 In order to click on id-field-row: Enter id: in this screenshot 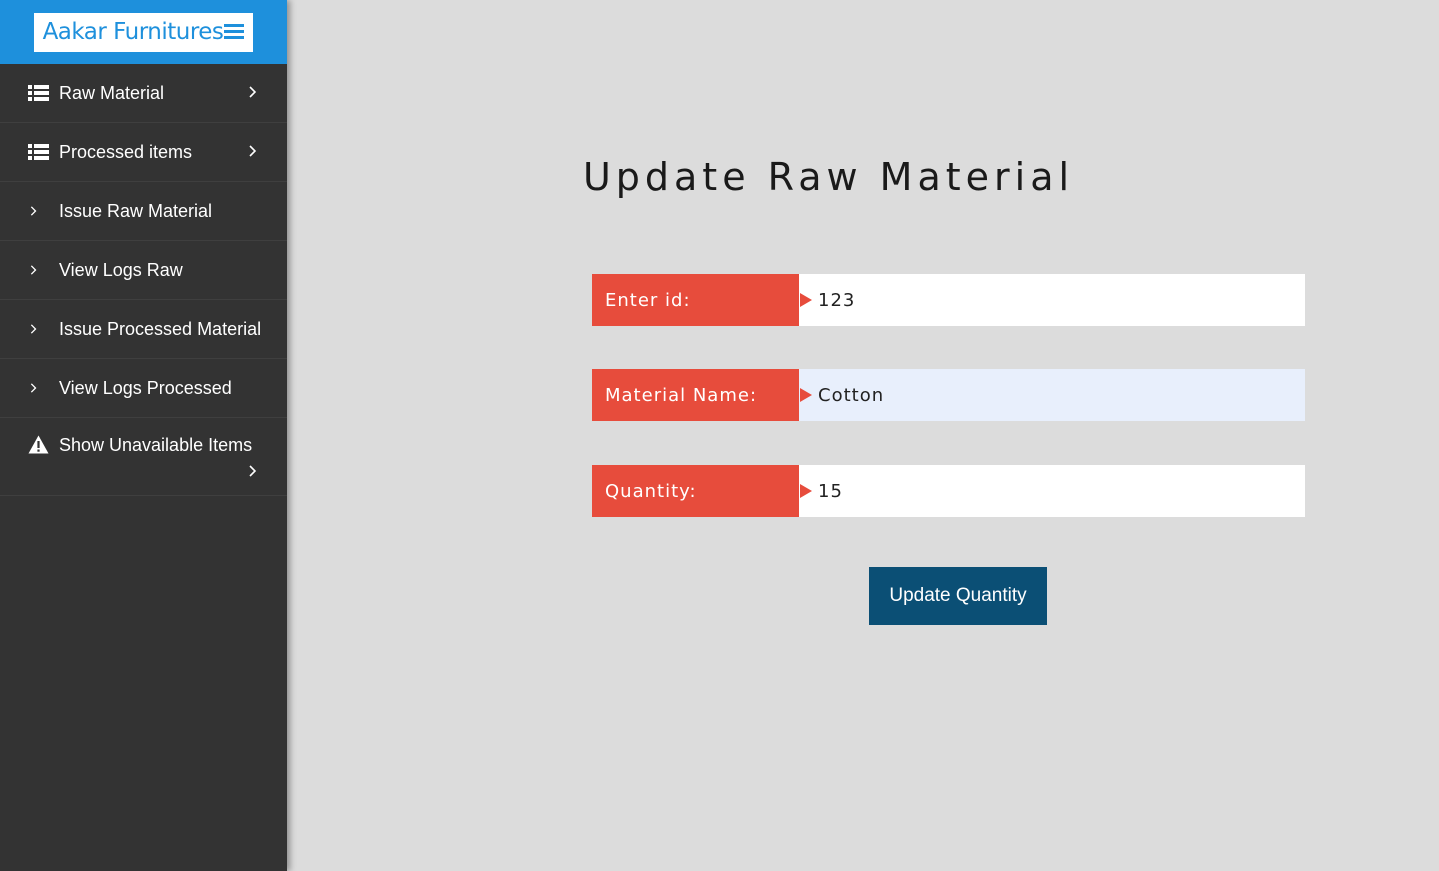, I will do `click(948, 300)`.